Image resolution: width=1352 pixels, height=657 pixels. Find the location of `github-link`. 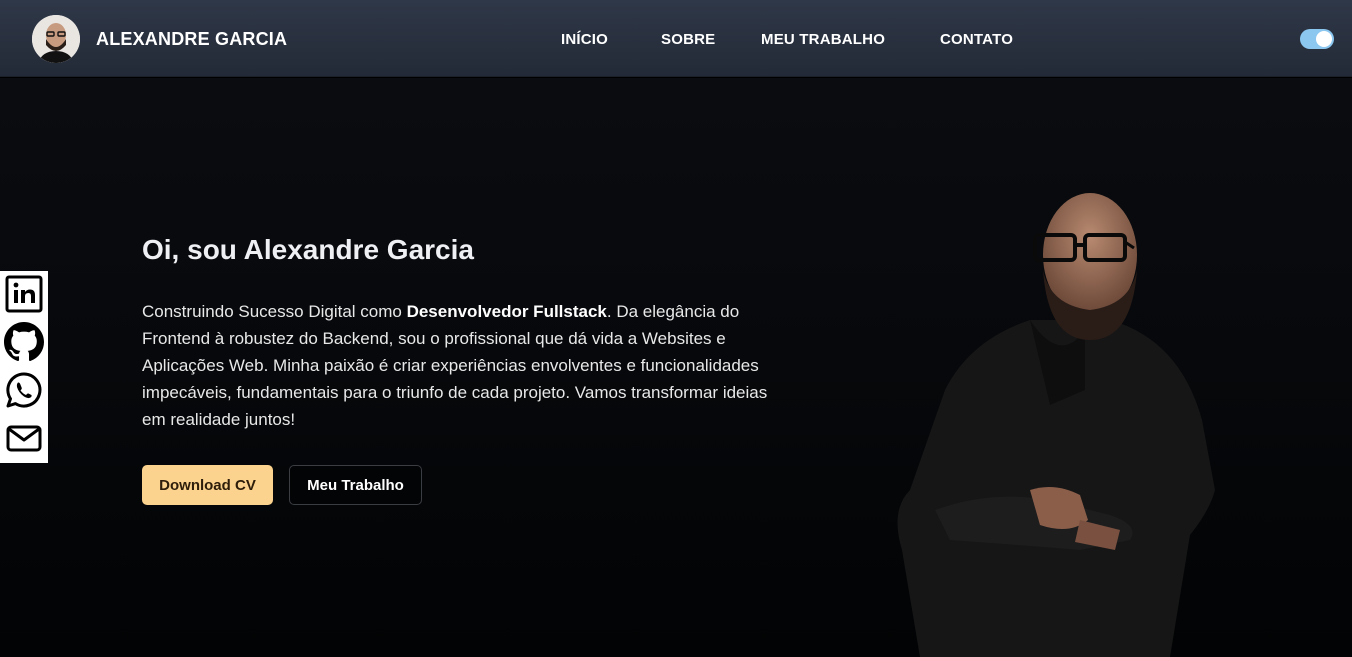

github-link is located at coordinates (24, 342).